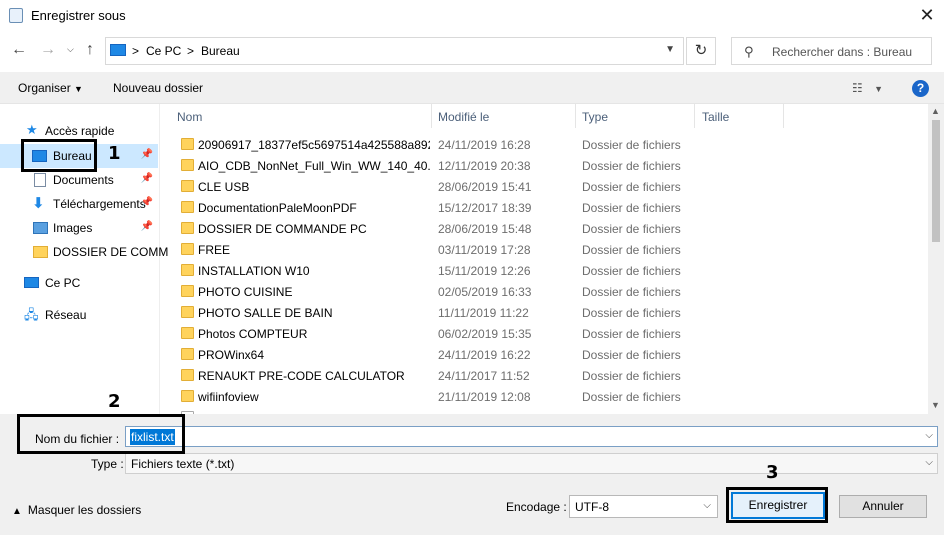 The height and width of the screenshot is (535, 944). What do you see at coordinates (76, 510) in the screenshot?
I see `hide-folders-button: ▲ Masquer les dossiers` at bounding box center [76, 510].